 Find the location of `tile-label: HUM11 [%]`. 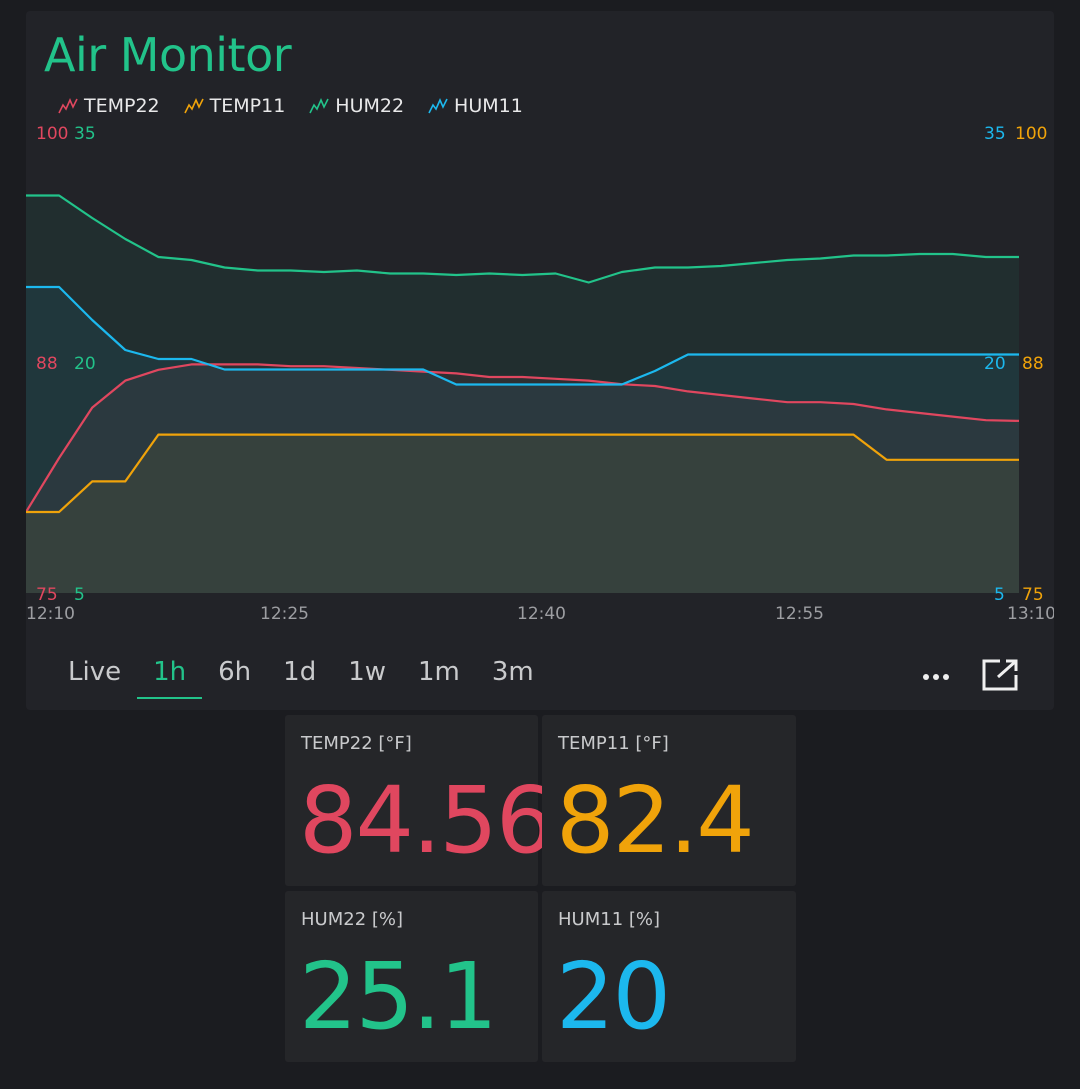

tile-label: HUM11 [%] is located at coordinates (609, 919).